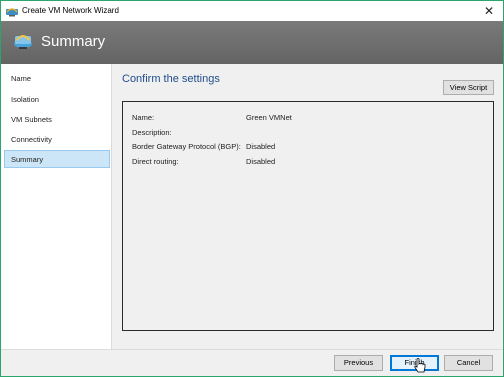 Image resolution: width=504 pixels, height=377 pixels. Describe the element at coordinates (73, 41) in the screenshot. I see `page-title: Summary` at that location.